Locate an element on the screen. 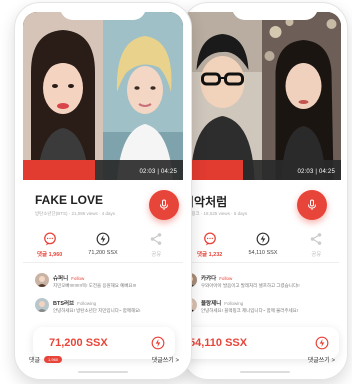  comments-action: 댓글 1,960 is located at coordinates (50, 244).